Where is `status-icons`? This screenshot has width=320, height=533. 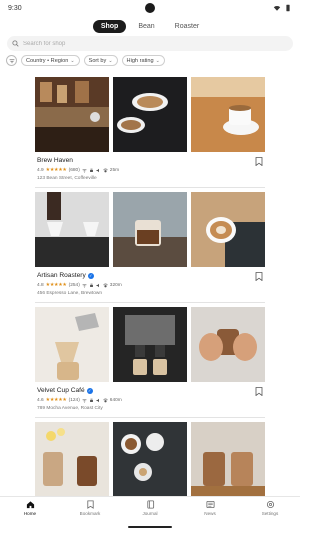
status-icons is located at coordinates (282, 8).